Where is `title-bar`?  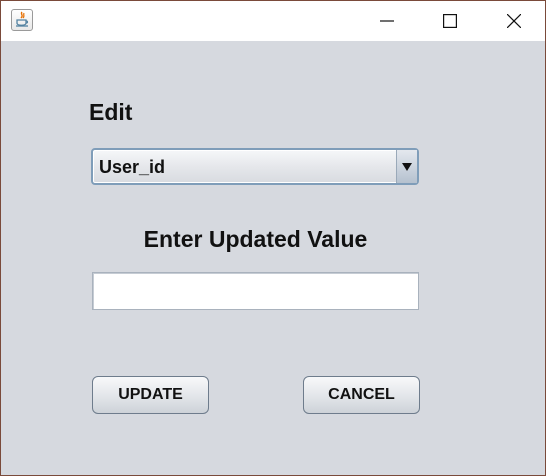 title-bar is located at coordinates (273, 21).